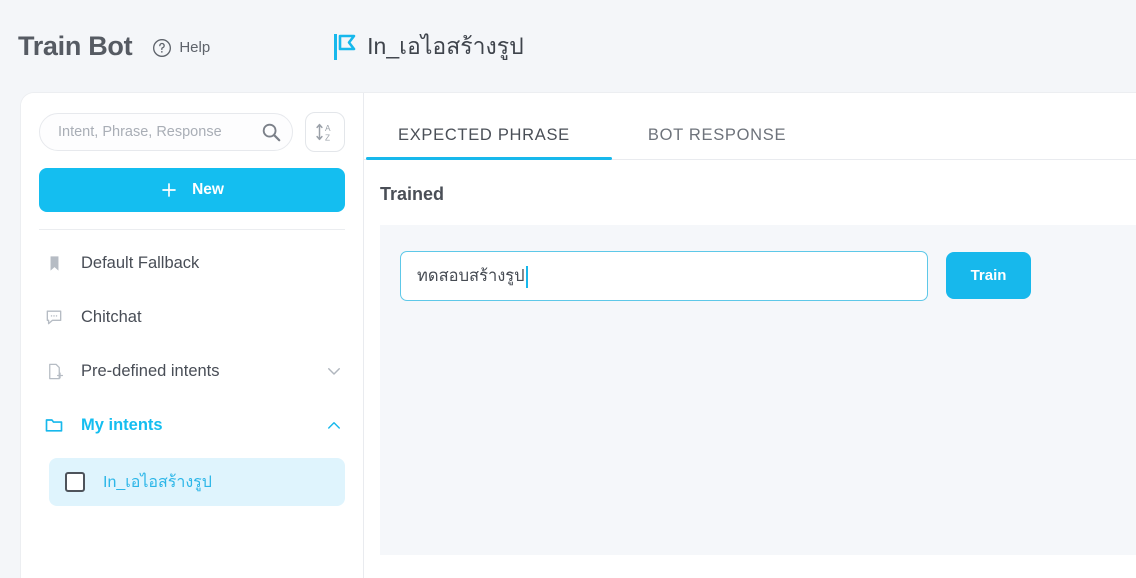 The image size is (1136, 578). I want to click on sidebar-item-pre-defined-intents: Pre-defined intents, so click(192, 371).